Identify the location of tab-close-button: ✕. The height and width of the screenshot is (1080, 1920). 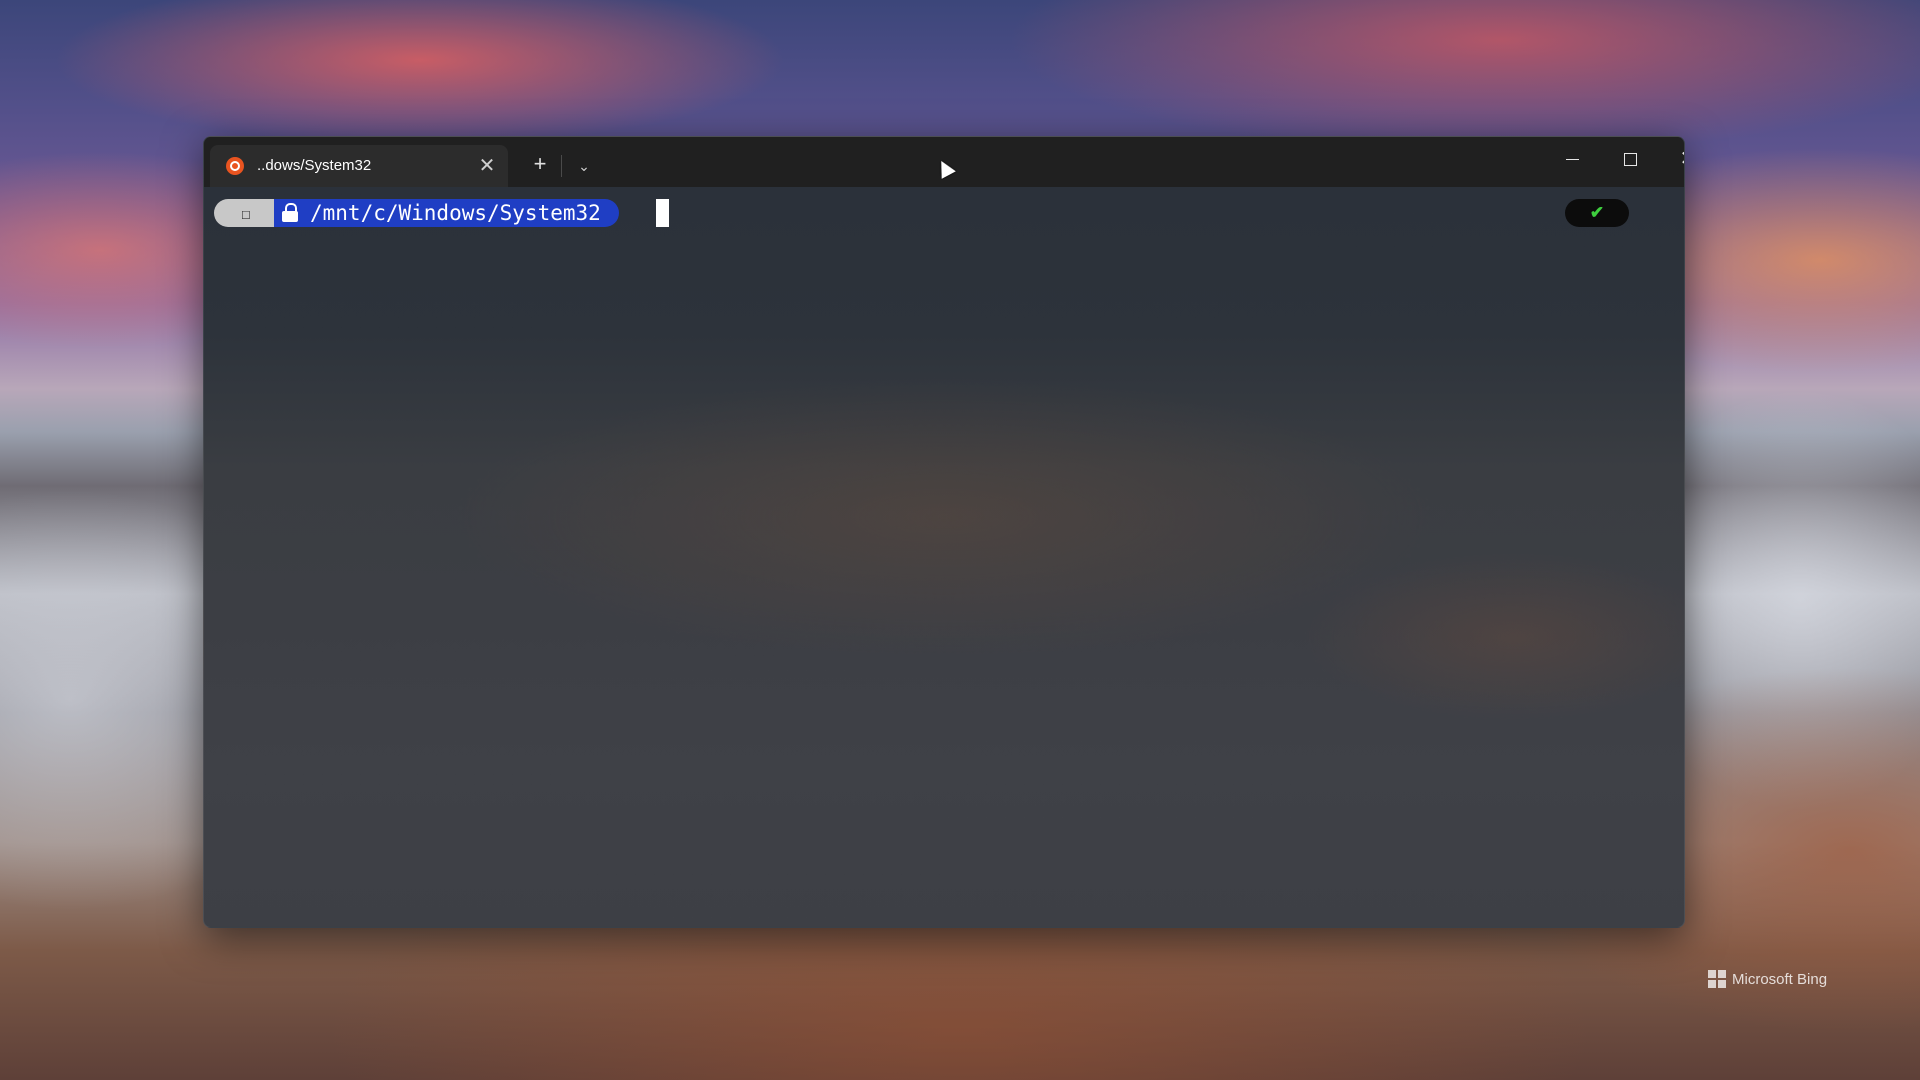
(487, 166).